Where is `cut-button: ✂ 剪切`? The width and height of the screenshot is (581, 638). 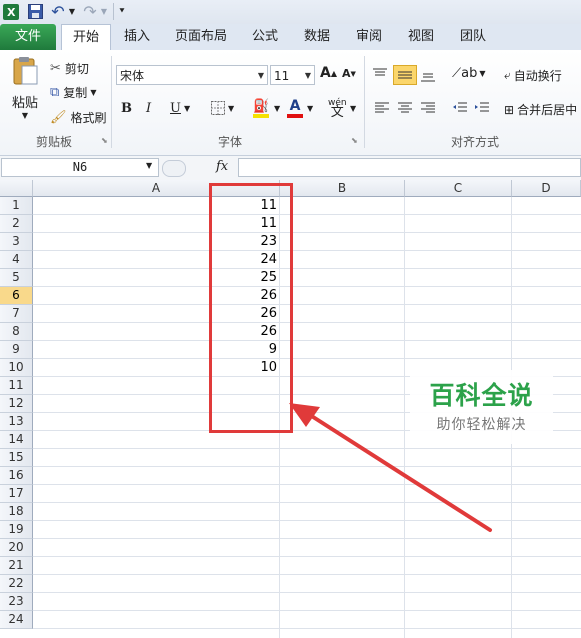
cut-button: ✂ 剪切 is located at coordinates (69, 68).